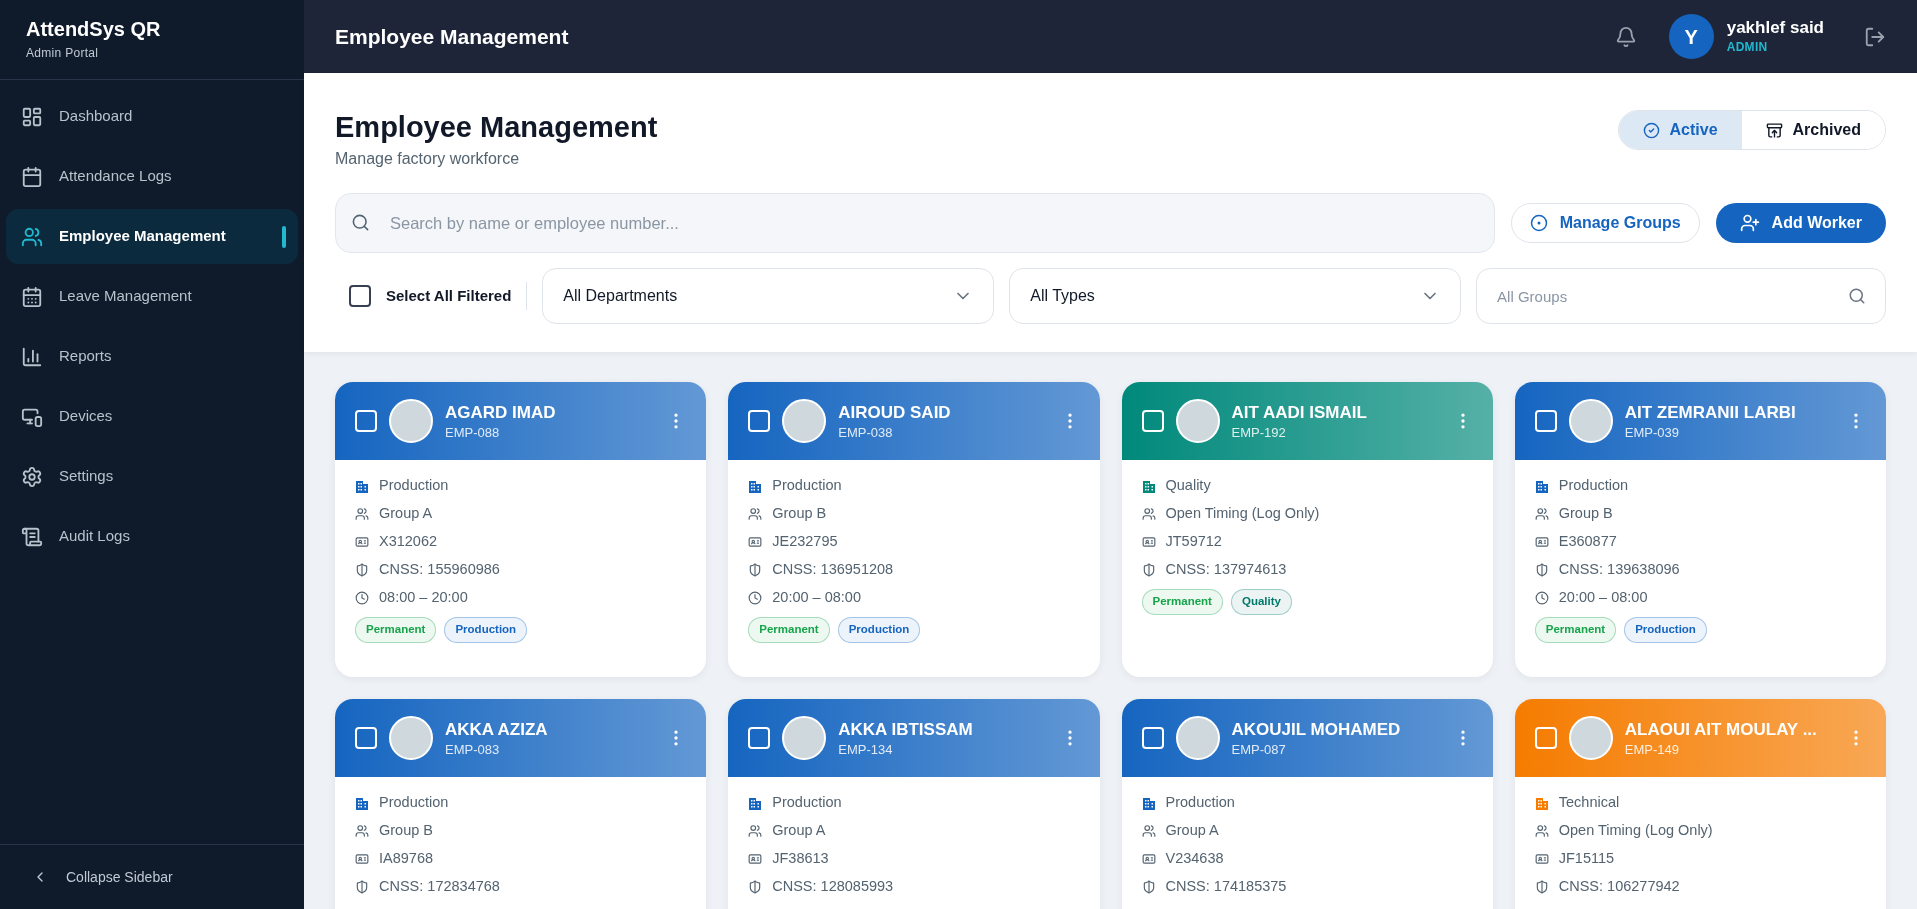 The height and width of the screenshot is (909, 1917). What do you see at coordinates (1774, 130) in the screenshot?
I see `archive-icon` at bounding box center [1774, 130].